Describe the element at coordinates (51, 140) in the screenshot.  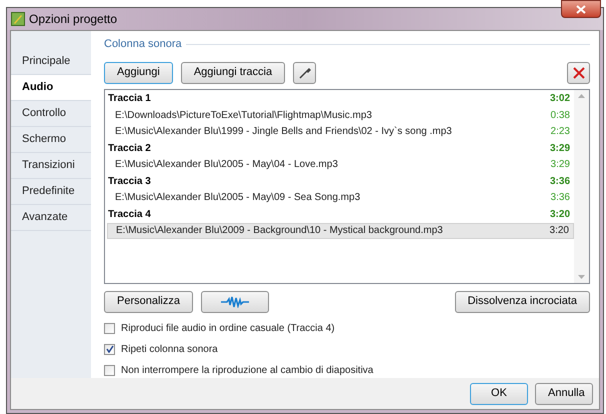
I see `sidebar-item: Schermo` at that location.